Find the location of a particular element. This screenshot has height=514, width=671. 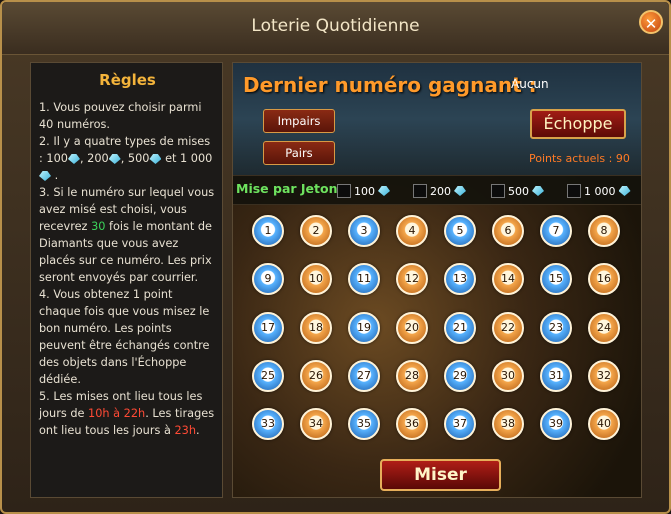

stake-option-200: 200 is located at coordinates (439, 191).